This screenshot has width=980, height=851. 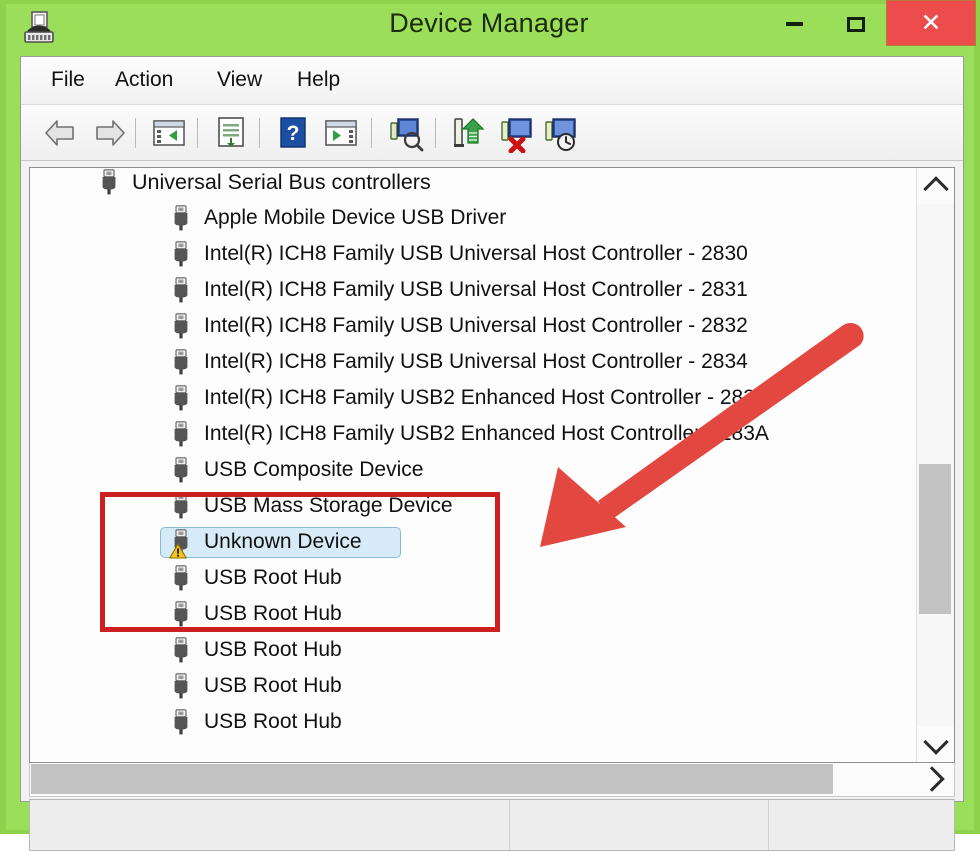 I want to click on tree-item-usb-root-hub-4: USB Root Hub, so click(x=186, y=686).